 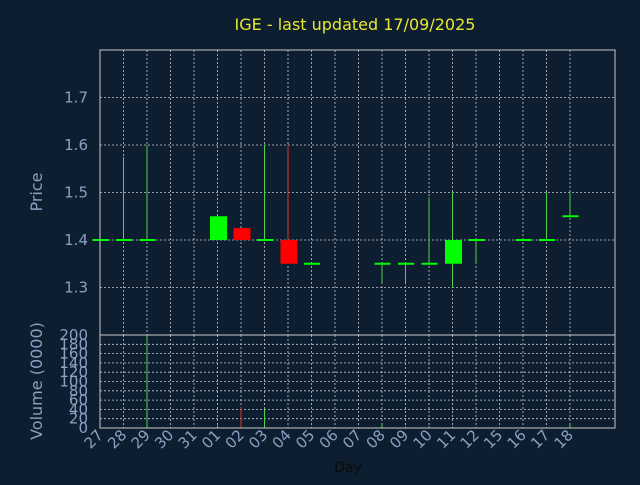 What do you see at coordinates (76, 145) in the screenshot?
I see `price-tick-label: 1.6` at bounding box center [76, 145].